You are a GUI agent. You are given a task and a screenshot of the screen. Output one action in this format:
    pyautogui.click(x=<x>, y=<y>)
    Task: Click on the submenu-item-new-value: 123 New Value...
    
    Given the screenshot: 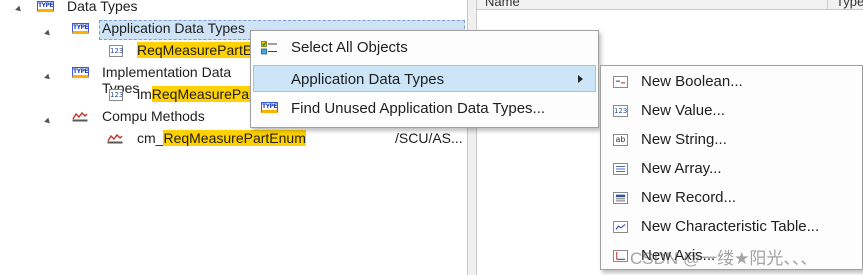 What is the action you would take?
    pyautogui.click(x=731, y=110)
    